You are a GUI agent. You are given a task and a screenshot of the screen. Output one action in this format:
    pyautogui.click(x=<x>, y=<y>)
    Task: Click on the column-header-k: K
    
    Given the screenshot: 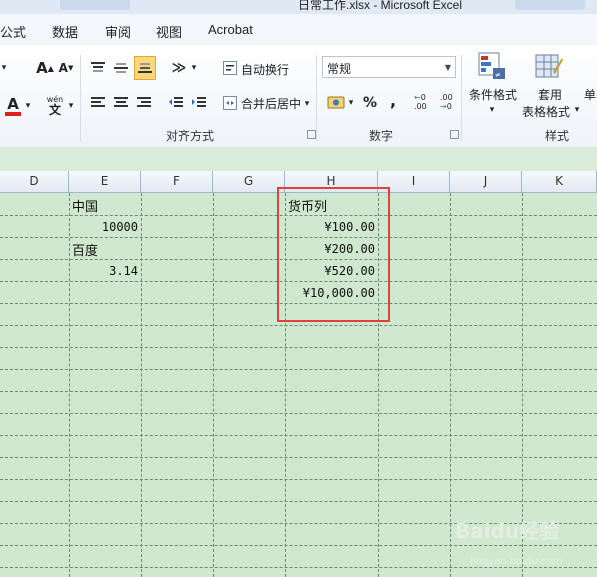 What is the action you would take?
    pyautogui.click(x=559, y=182)
    